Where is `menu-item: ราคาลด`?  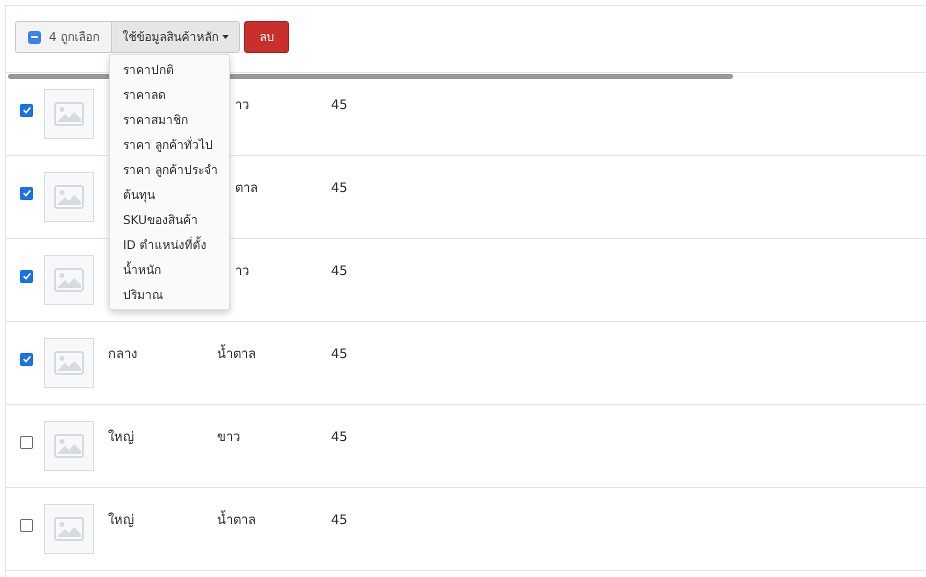 menu-item: ราคาลด is located at coordinates (169, 94).